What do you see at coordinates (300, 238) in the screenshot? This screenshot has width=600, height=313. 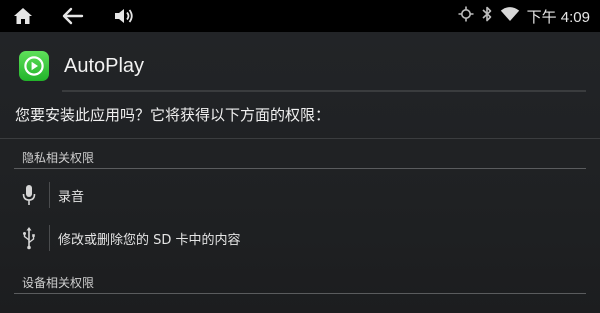 I see `permission-item-sd-card: 修改或删除您的 SD 卡中的内容` at bounding box center [300, 238].